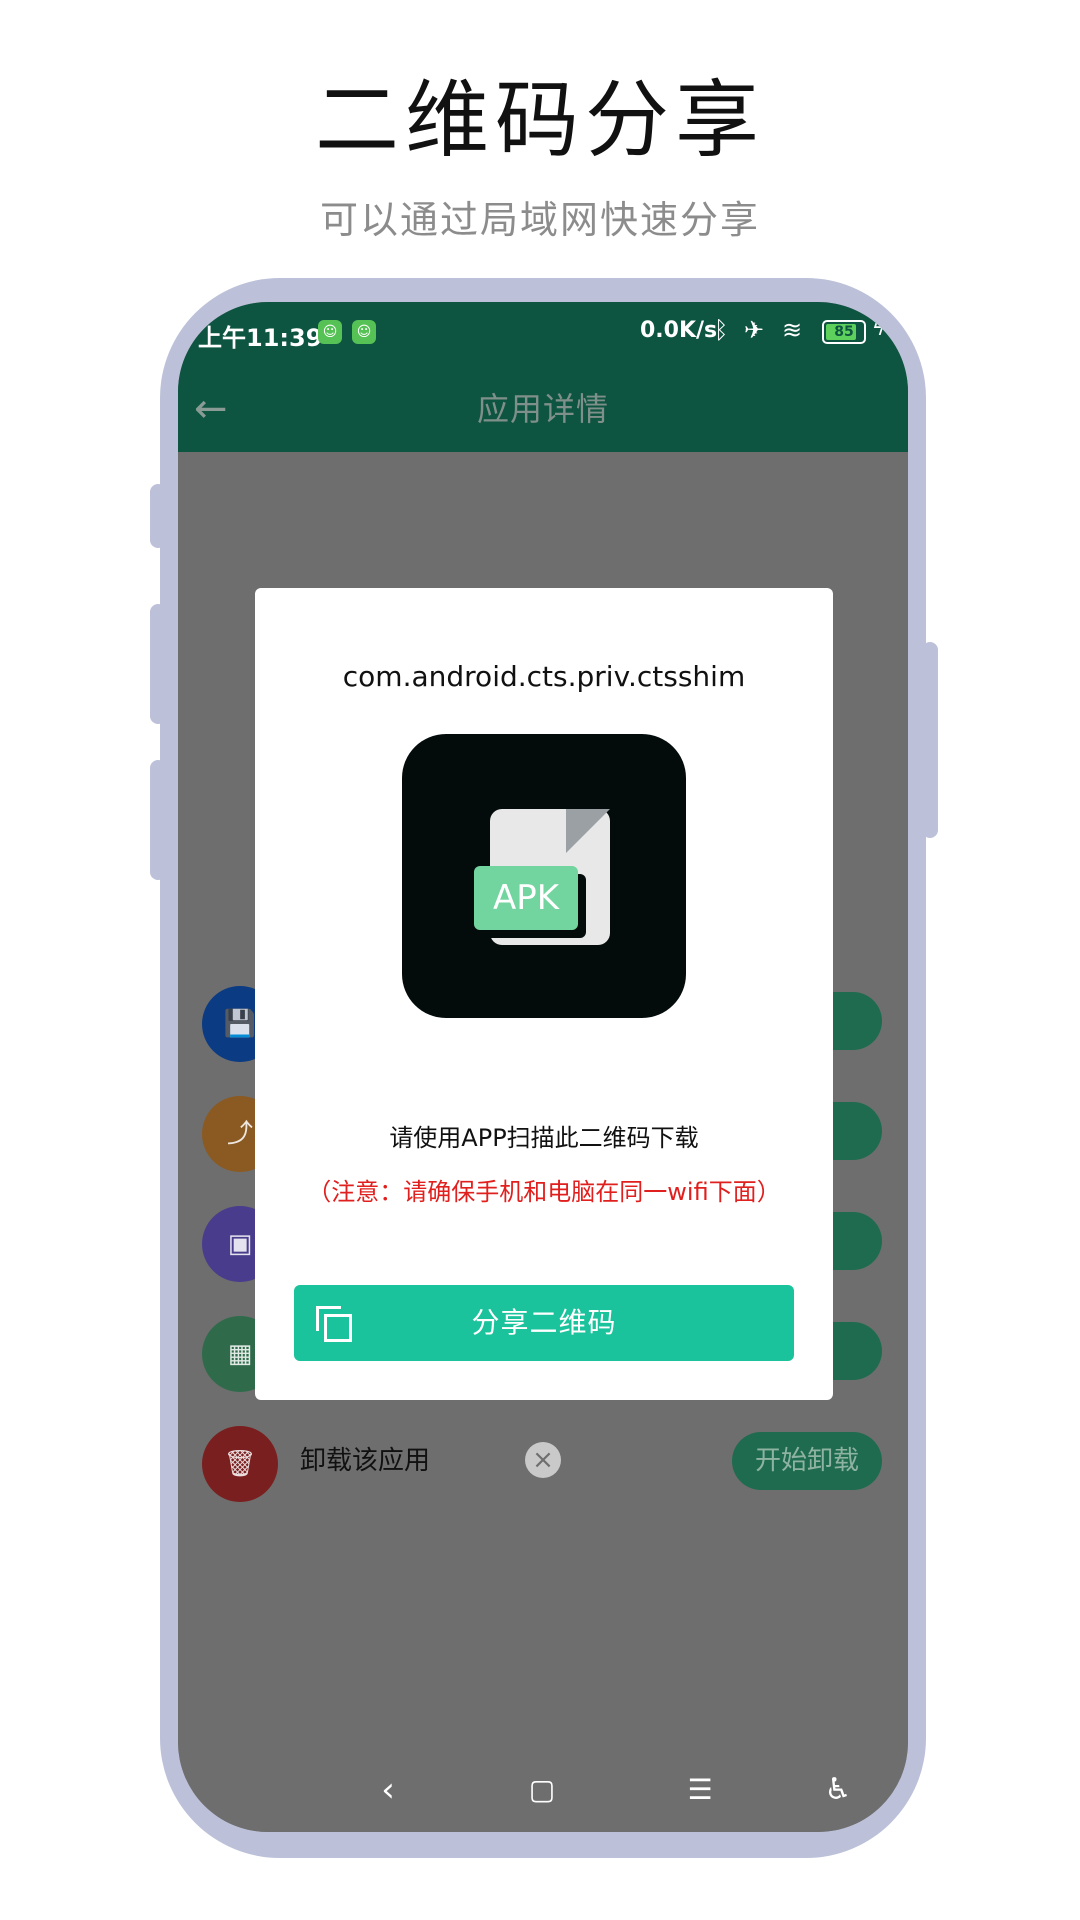 This screenshot has width=1080, height=1920. Describe the element at coordinates (930, 740) in the screenshot. I see `phone-power-button` at that location.